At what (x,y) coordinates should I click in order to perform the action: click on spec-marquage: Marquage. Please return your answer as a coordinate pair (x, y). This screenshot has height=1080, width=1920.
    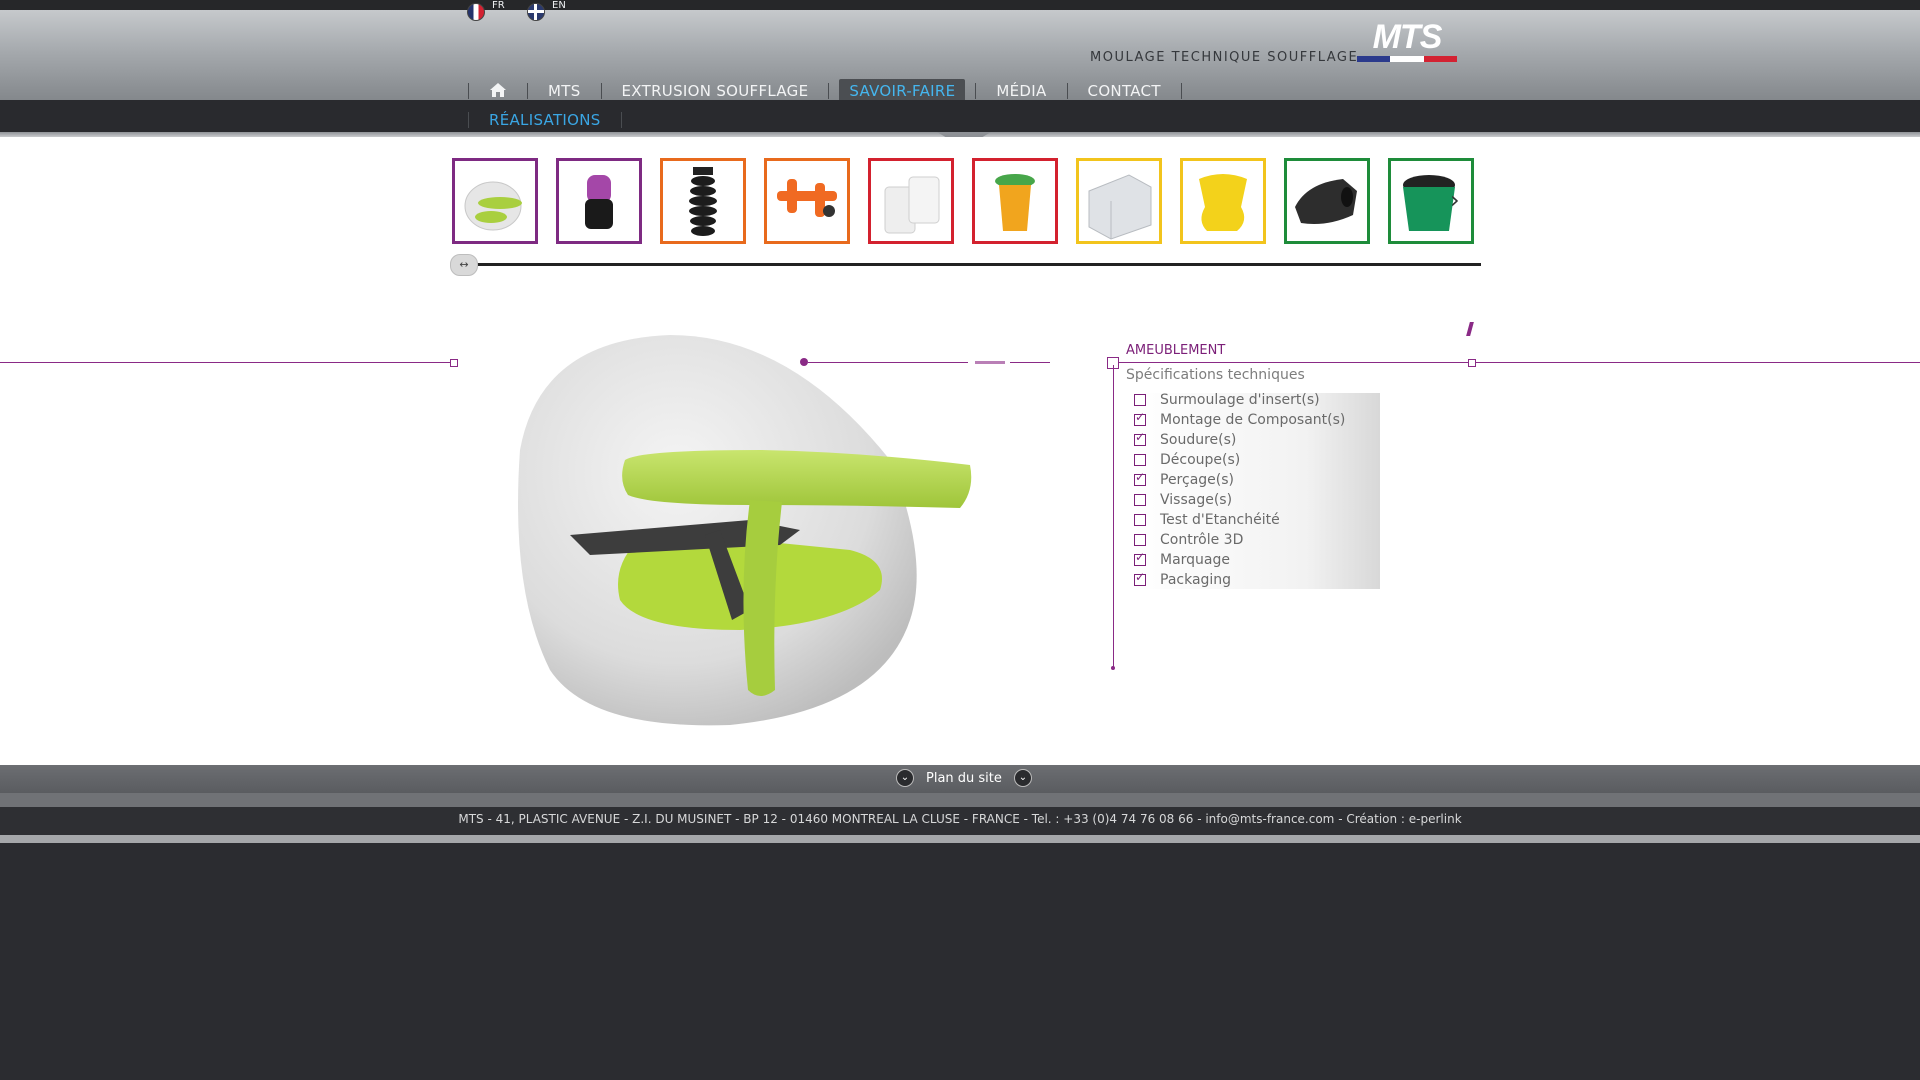
    Looking at the image, I should click on (1182, 560).